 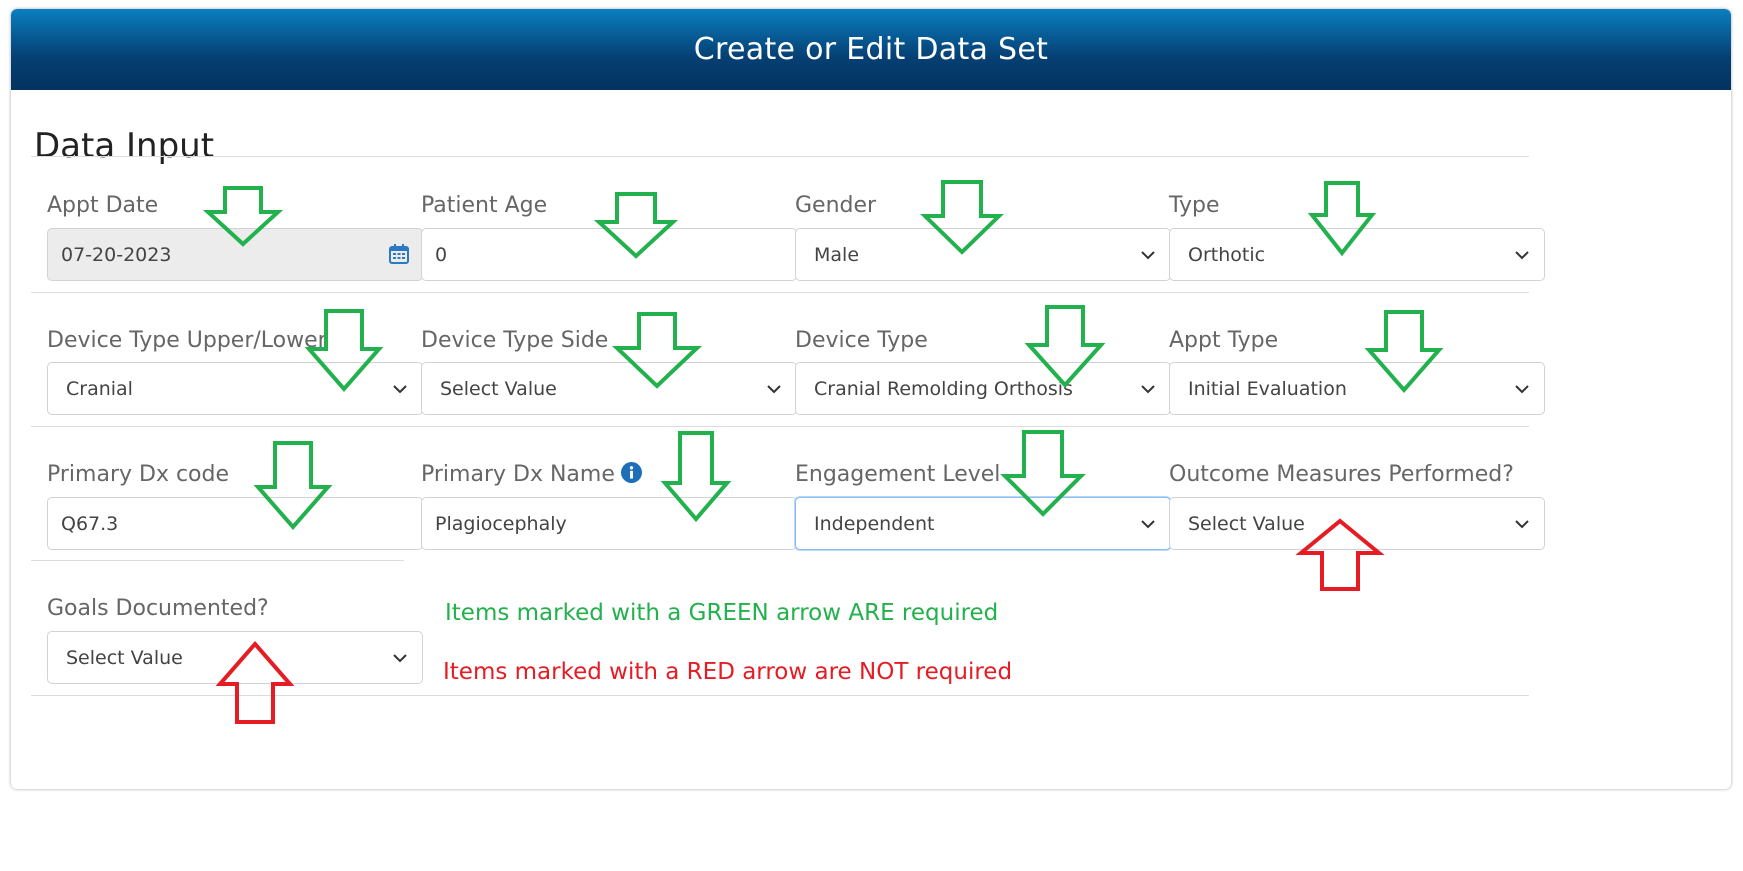 I want to click on panel-title: Create or Edit Data Set, so click(x=871, y=49).